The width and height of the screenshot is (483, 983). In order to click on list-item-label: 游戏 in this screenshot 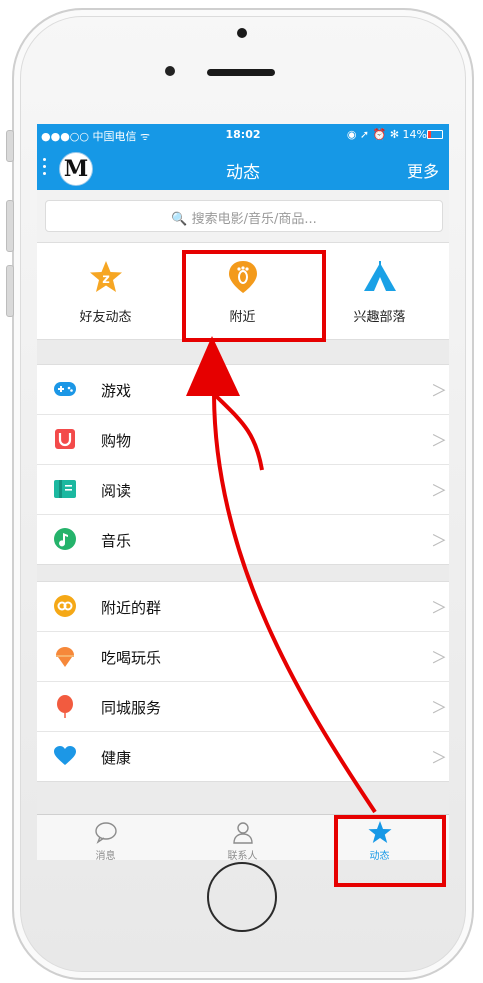, I will do `click(116, 391)`.